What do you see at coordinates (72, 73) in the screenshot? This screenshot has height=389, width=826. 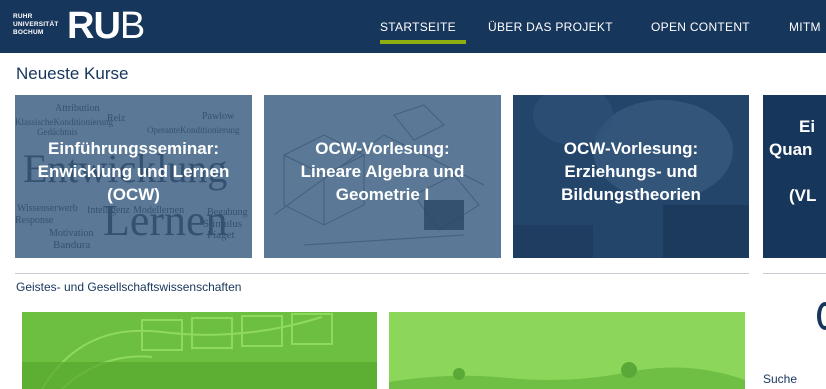 I see `section-title: Neueste Kurse` at bounding box center [72, 73].